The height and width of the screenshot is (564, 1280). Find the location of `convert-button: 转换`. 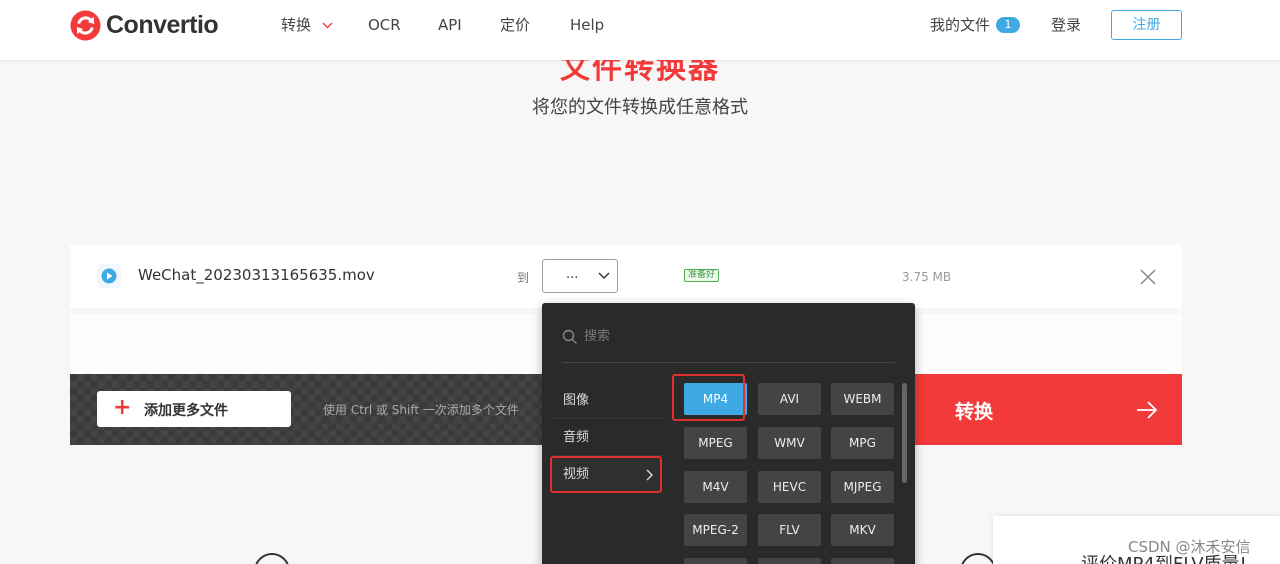

convert-button: 转换 is located at coordinates (1048, 409).